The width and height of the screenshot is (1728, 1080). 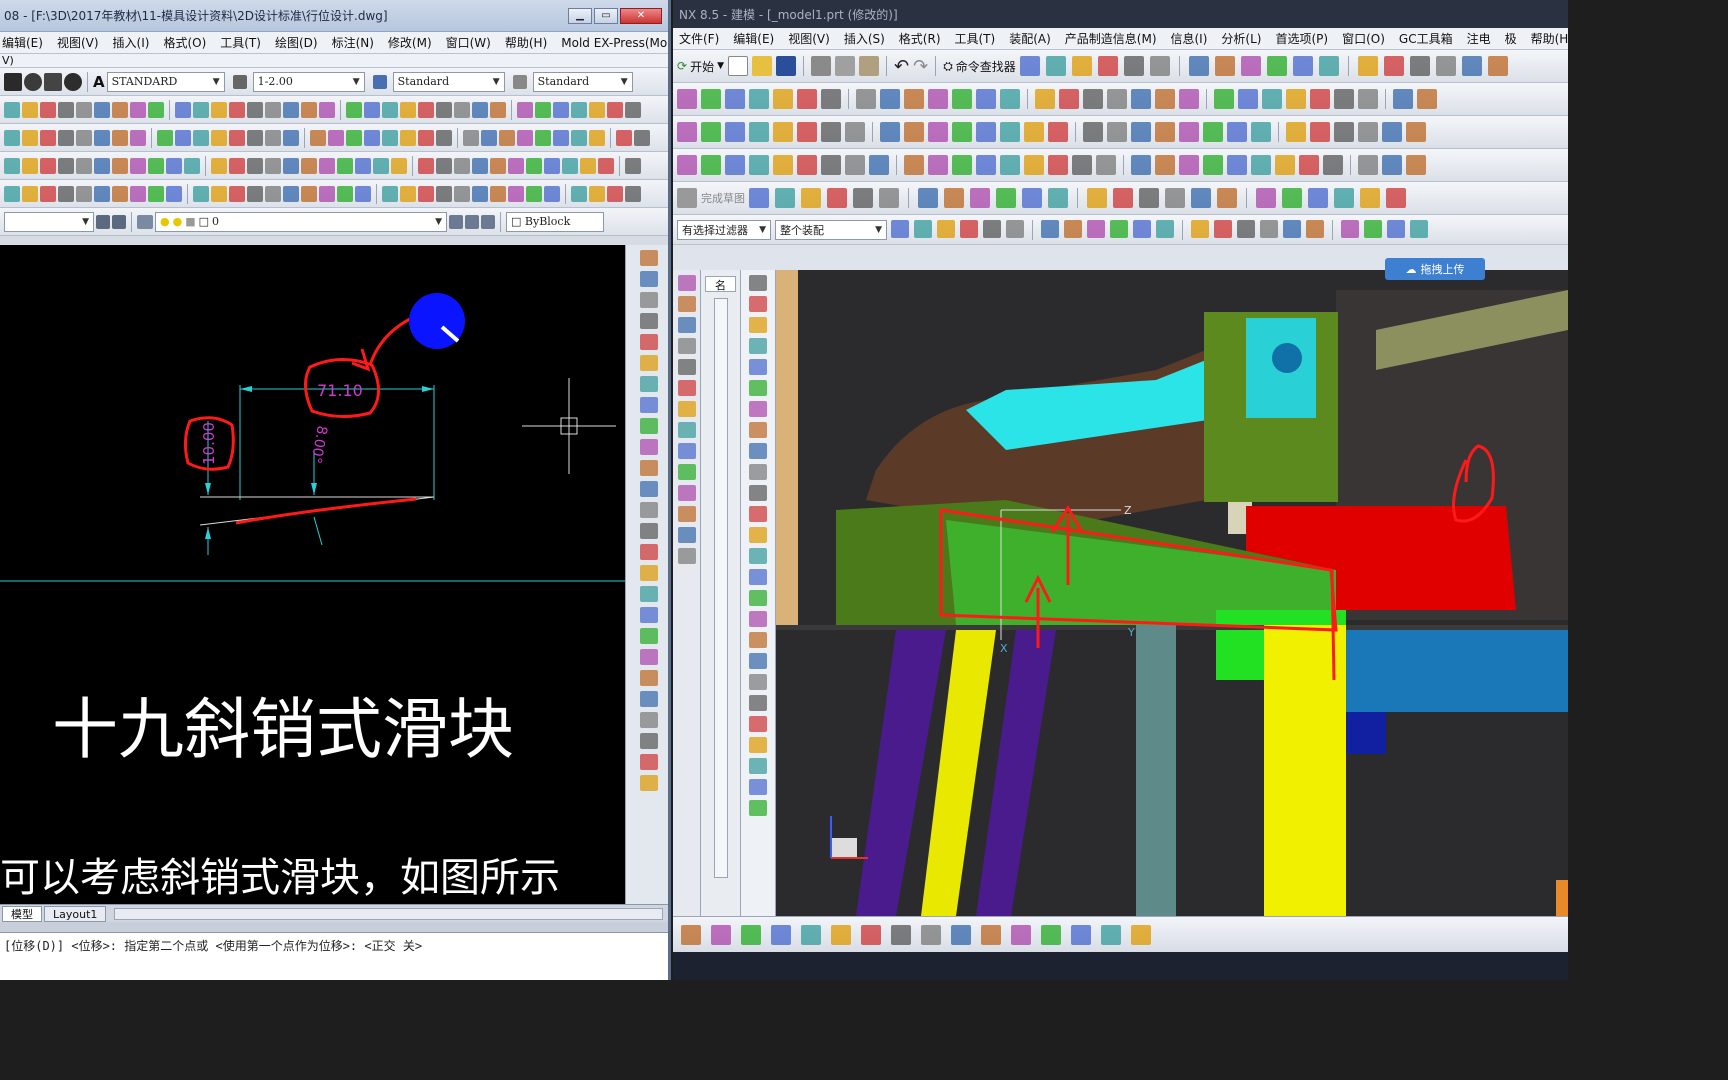 I want to click on start-menu-button: ⟳ 开始 ▼, so click(x=700, y=66).